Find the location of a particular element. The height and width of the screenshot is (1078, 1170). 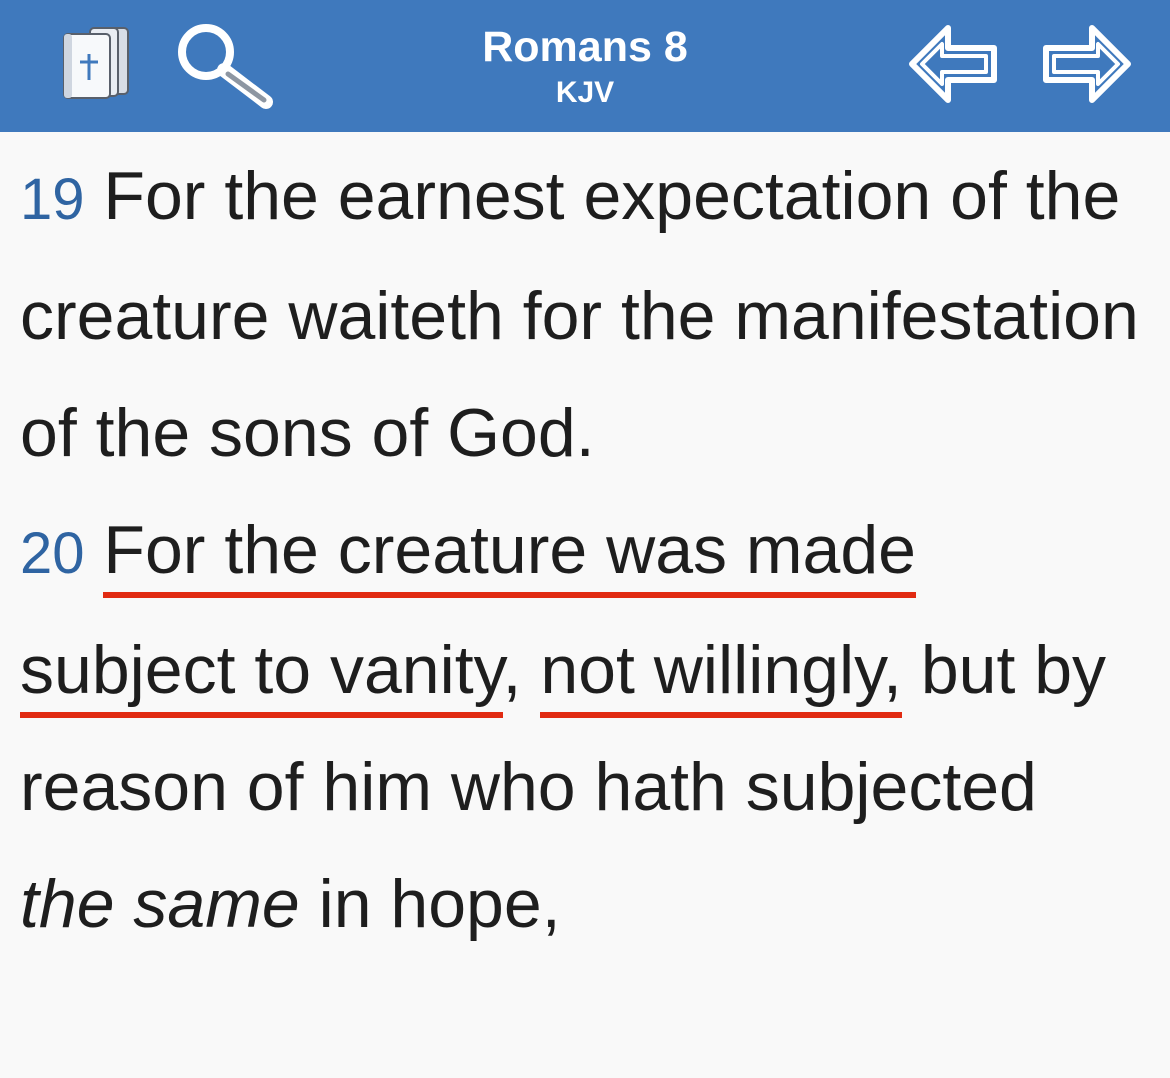

italic-phrase: the same is located at coordinates (160, 904).